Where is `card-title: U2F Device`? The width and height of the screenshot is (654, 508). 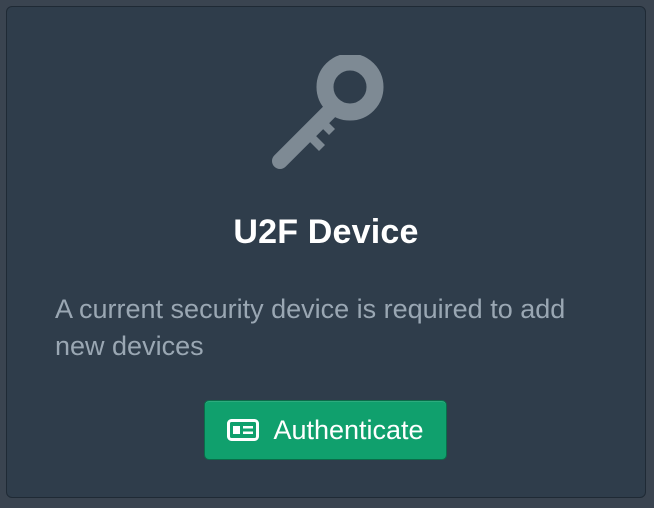 card-title: U2F Device is located at coordinates (326, 232).